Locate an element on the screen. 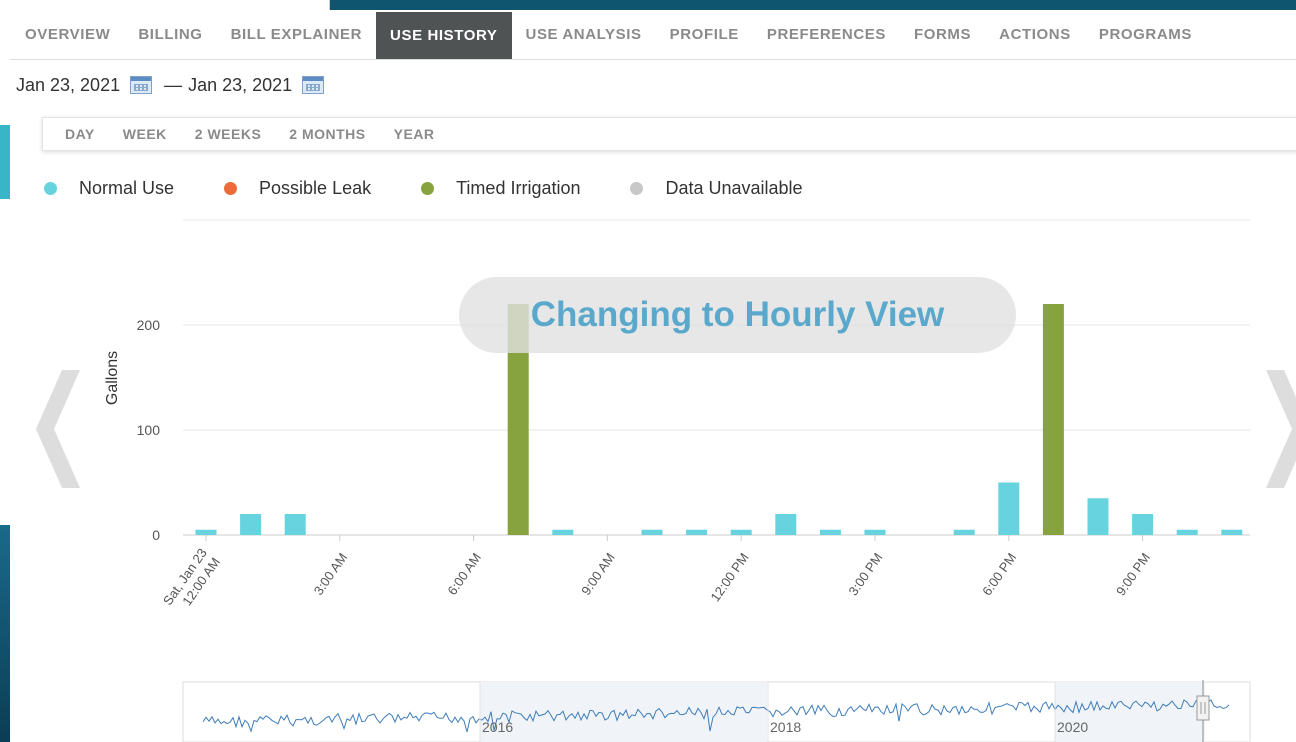 The height and width of the screenshot is (742, 1296). navigator-handle is located at coordinates (1203, 708).